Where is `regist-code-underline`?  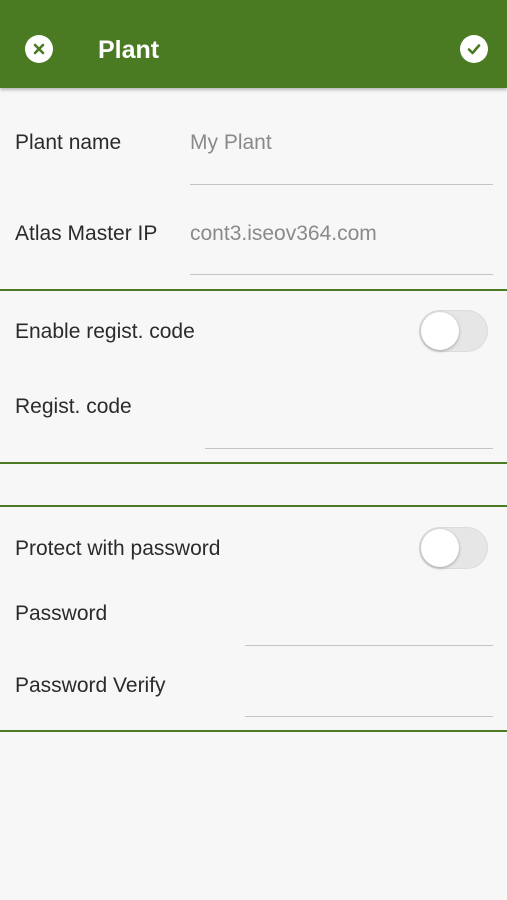
regist-code-underline is located at coordinates (349, 448).